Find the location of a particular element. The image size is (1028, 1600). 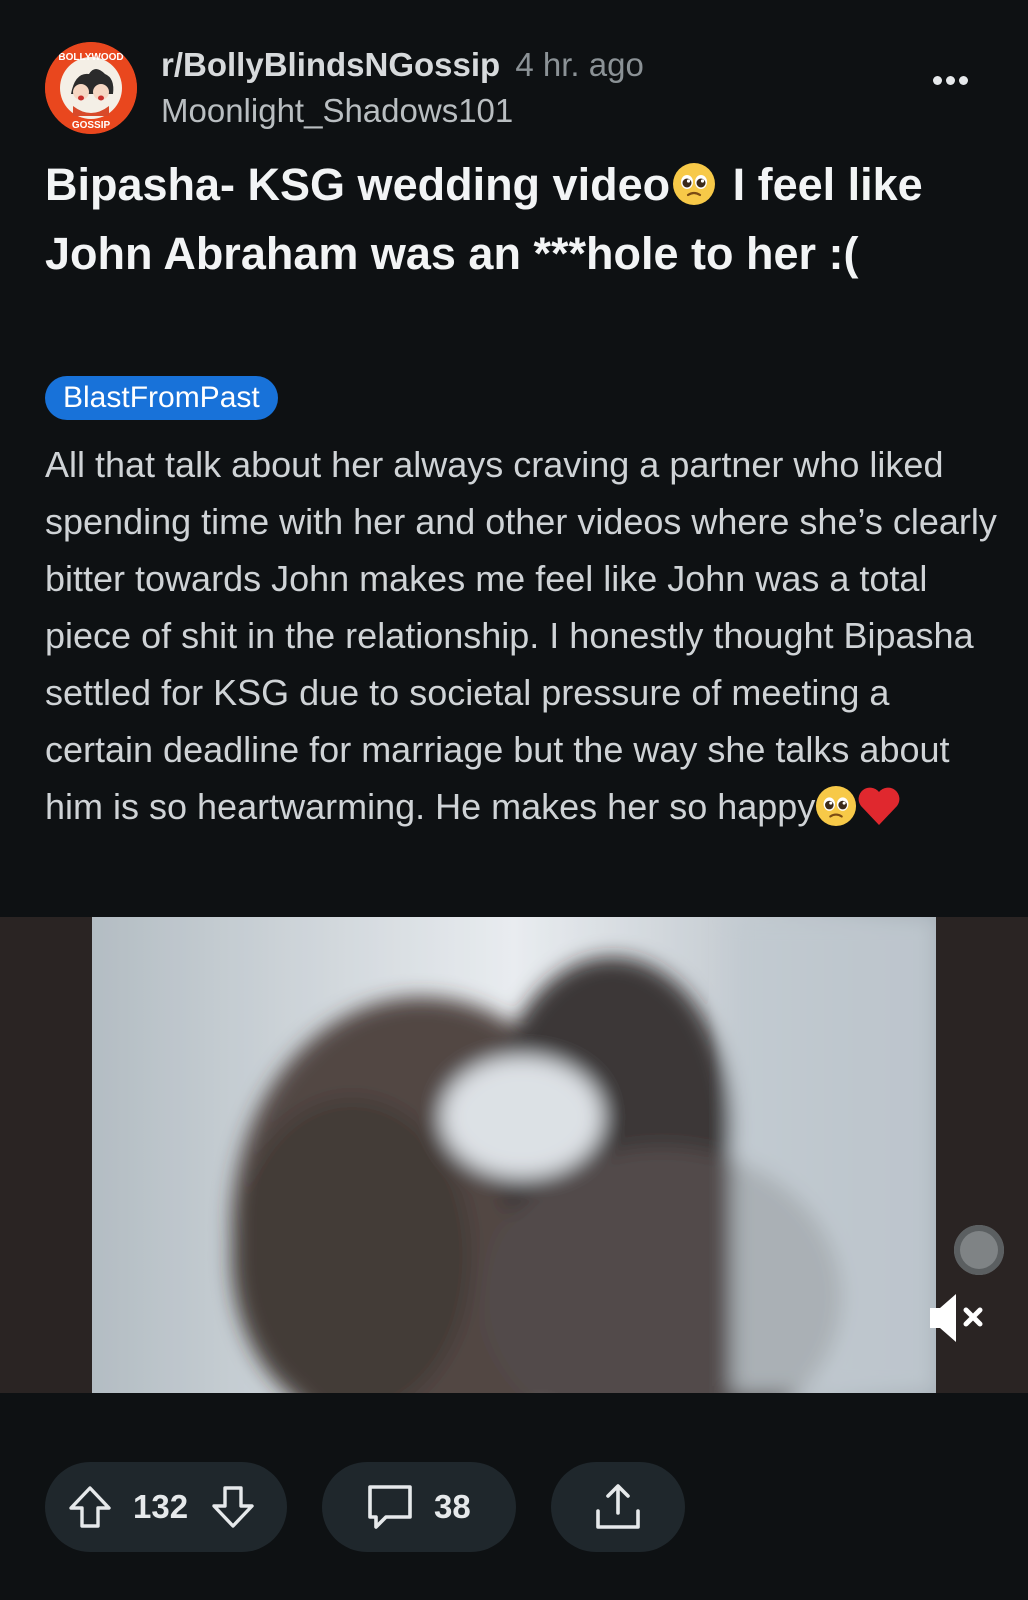

downvote-icon is located at coordinates (233, 1507).